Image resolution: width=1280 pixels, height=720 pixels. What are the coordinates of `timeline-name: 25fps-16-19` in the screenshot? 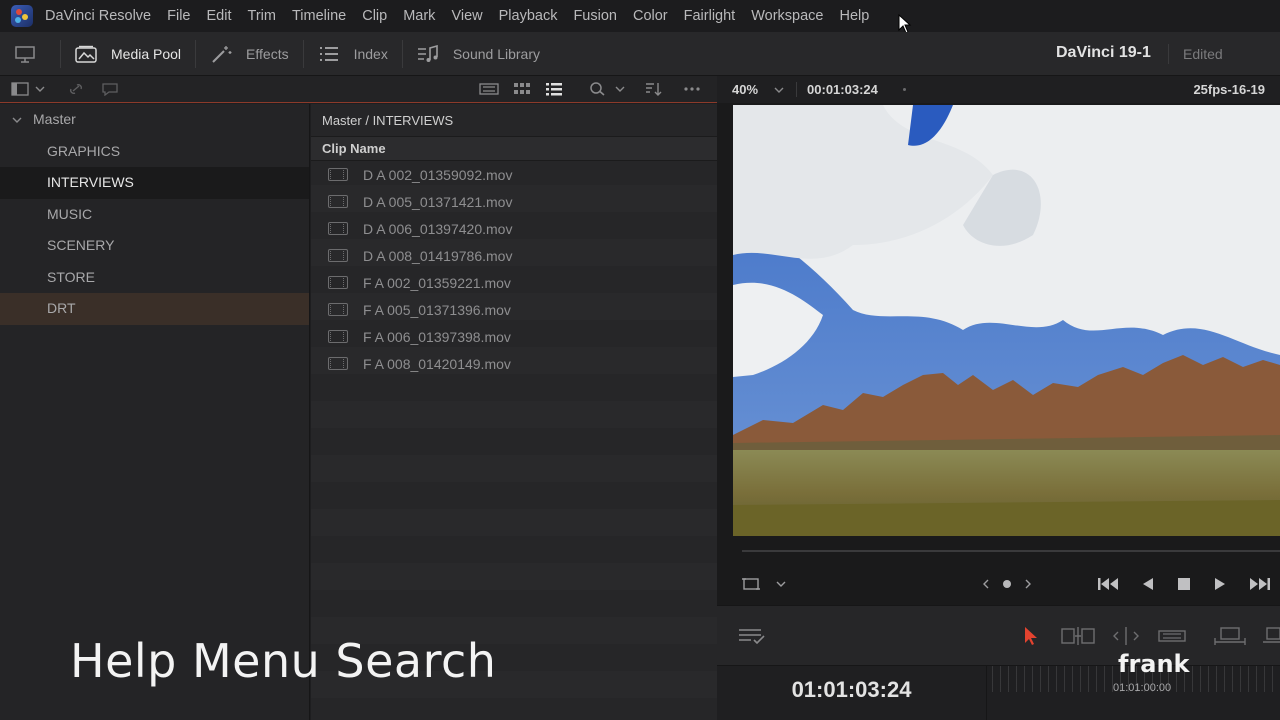 It's located at (1229, 89).